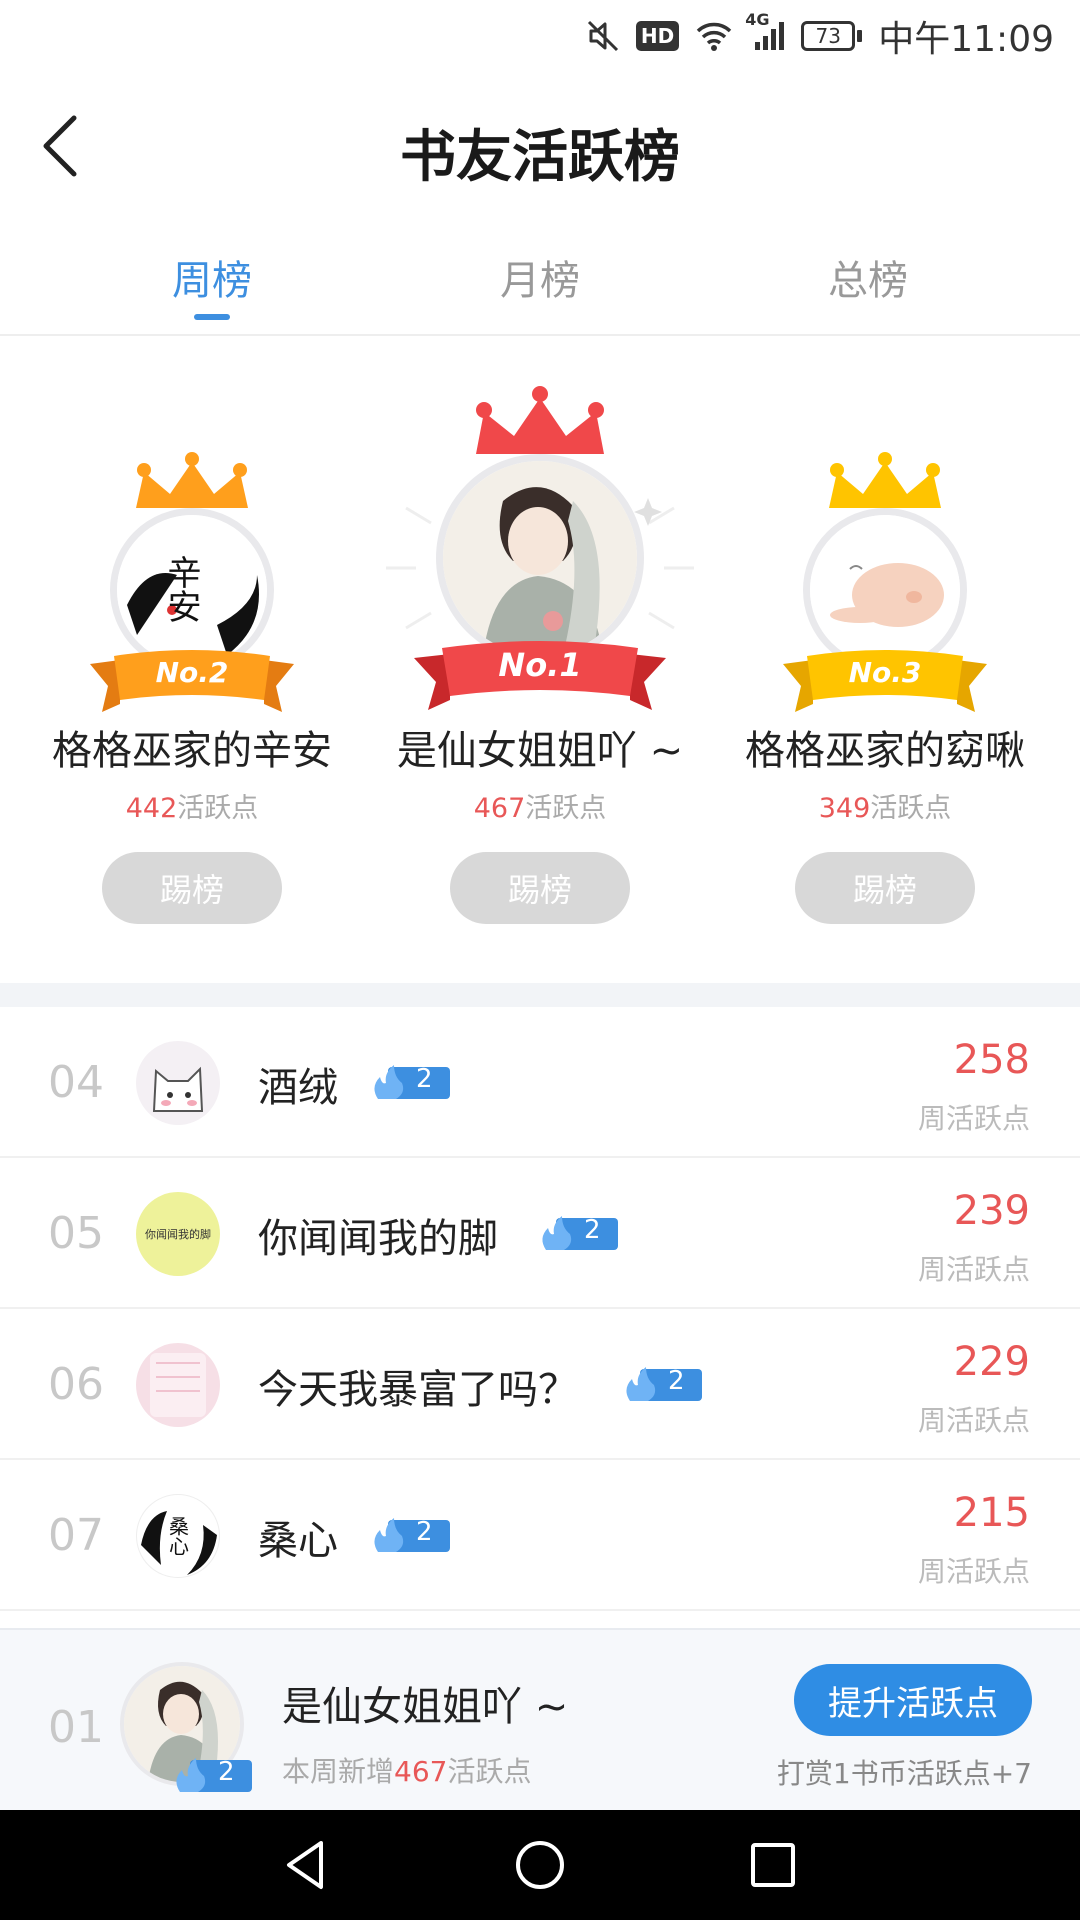 This screenshot has height=1920, width=1080. I want to click on rank-number: 07, so click(76, 1535).